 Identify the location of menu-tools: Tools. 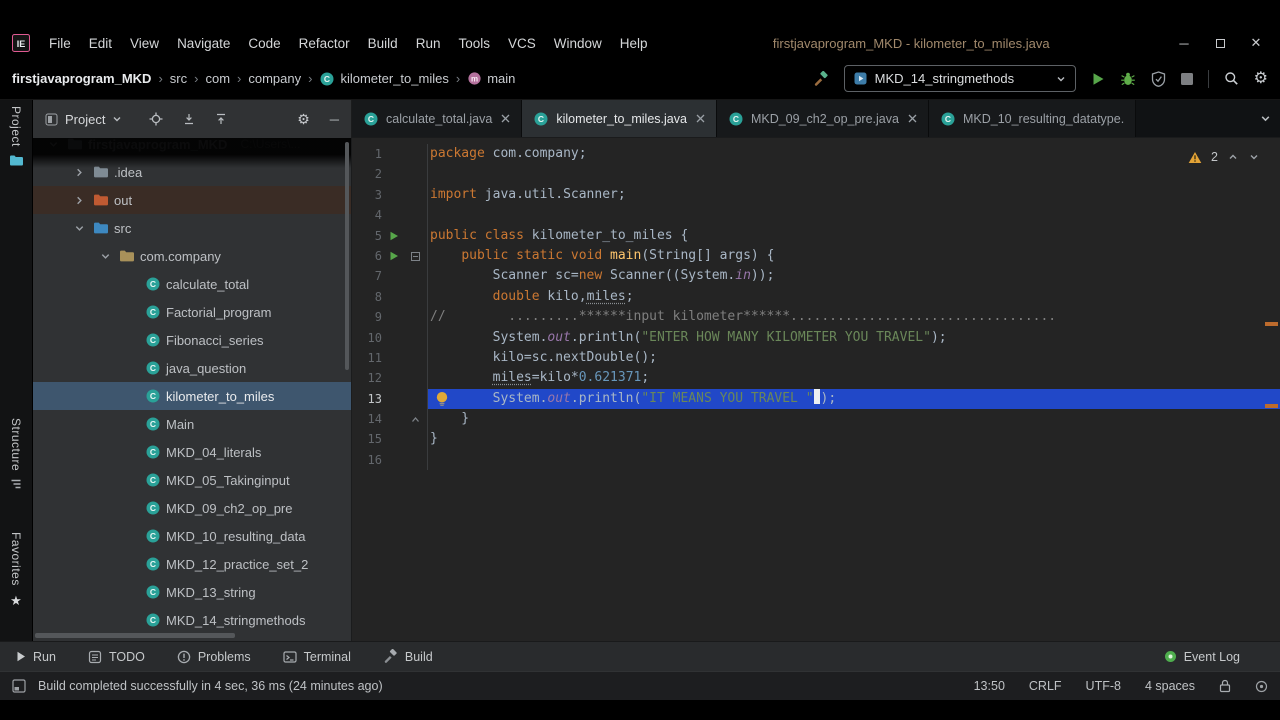
(474, 43).